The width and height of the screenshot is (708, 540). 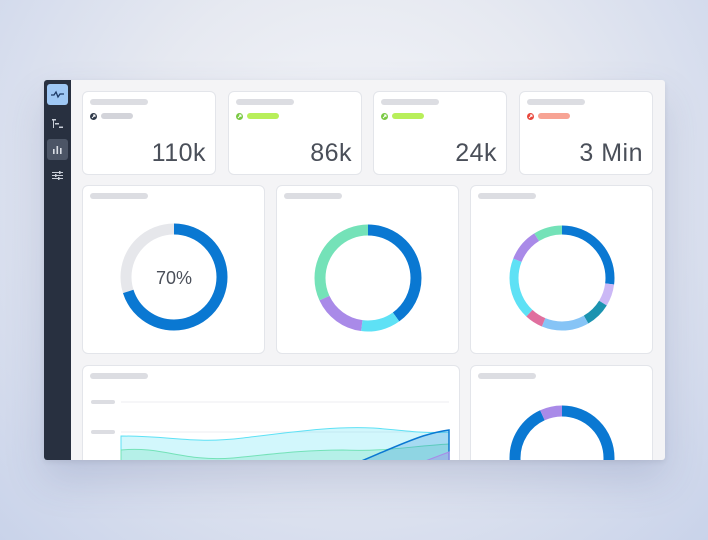 What do you see at coordinates (295, 133) in the screenshot?
I see `kpi-card: 86k` at bounding box center [295, 133].